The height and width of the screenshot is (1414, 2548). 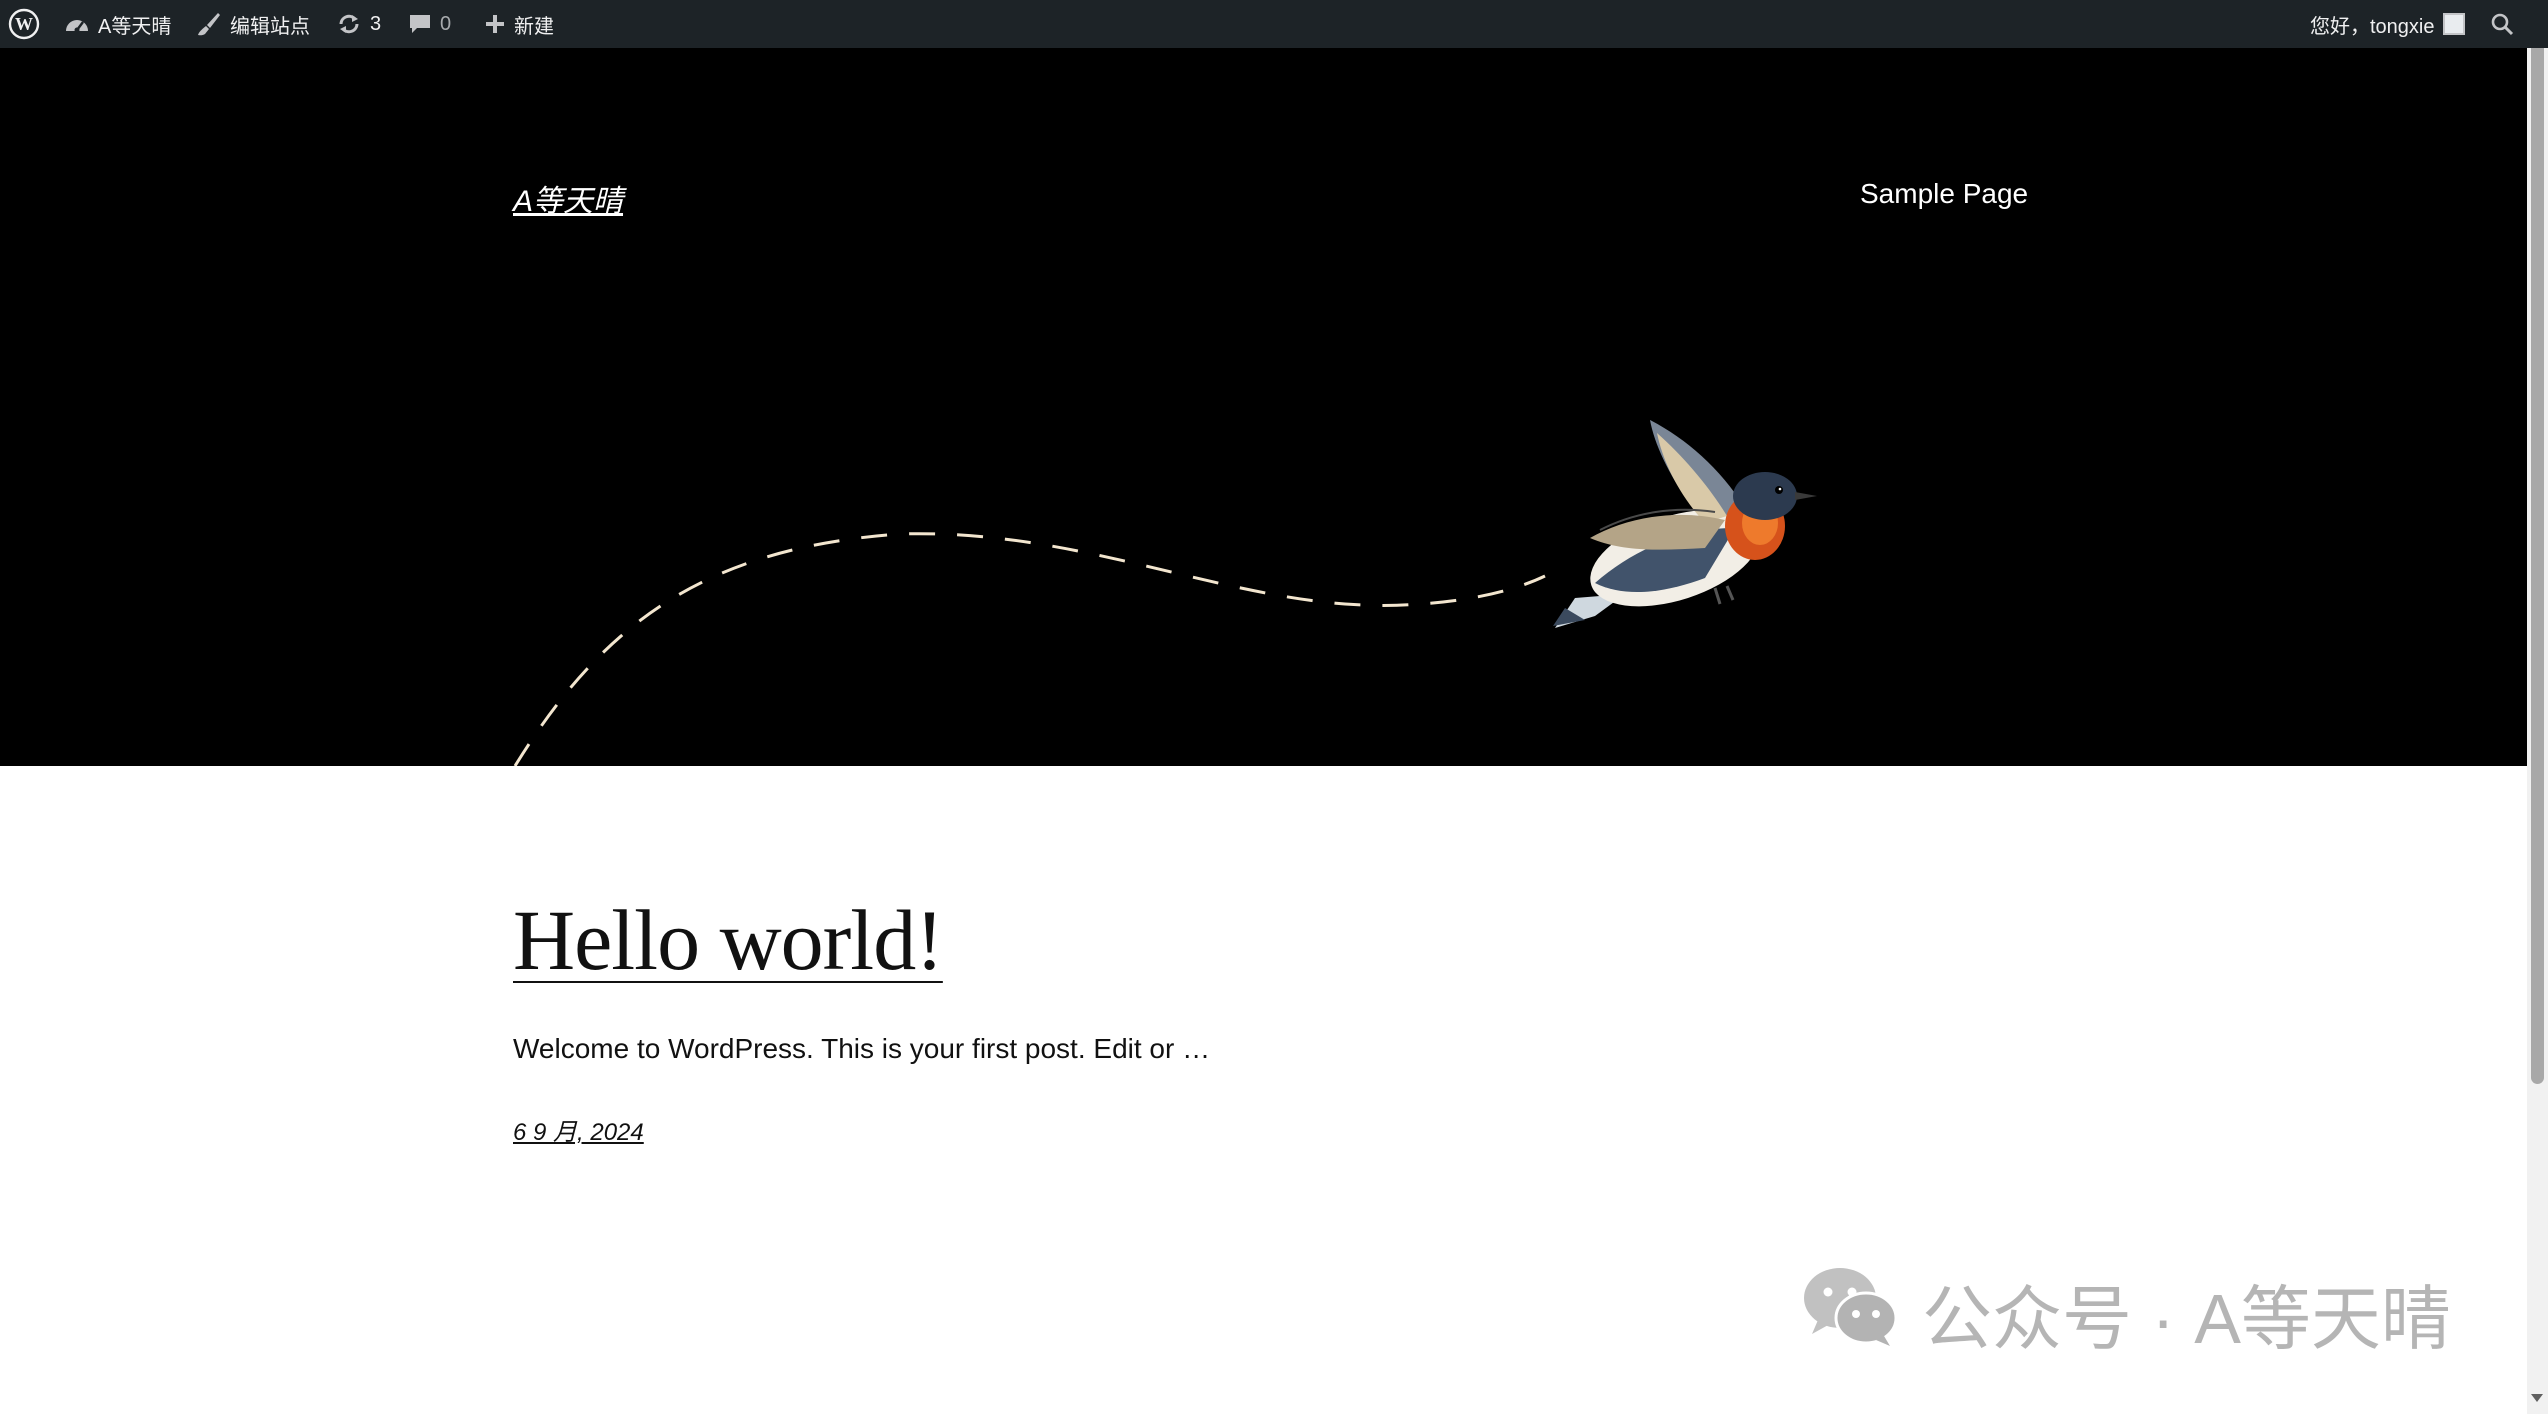 What do you see at coordinates (534, 26) in the screenshot?
I see `new-content-label: 新建` at bounding box center [534, 26].